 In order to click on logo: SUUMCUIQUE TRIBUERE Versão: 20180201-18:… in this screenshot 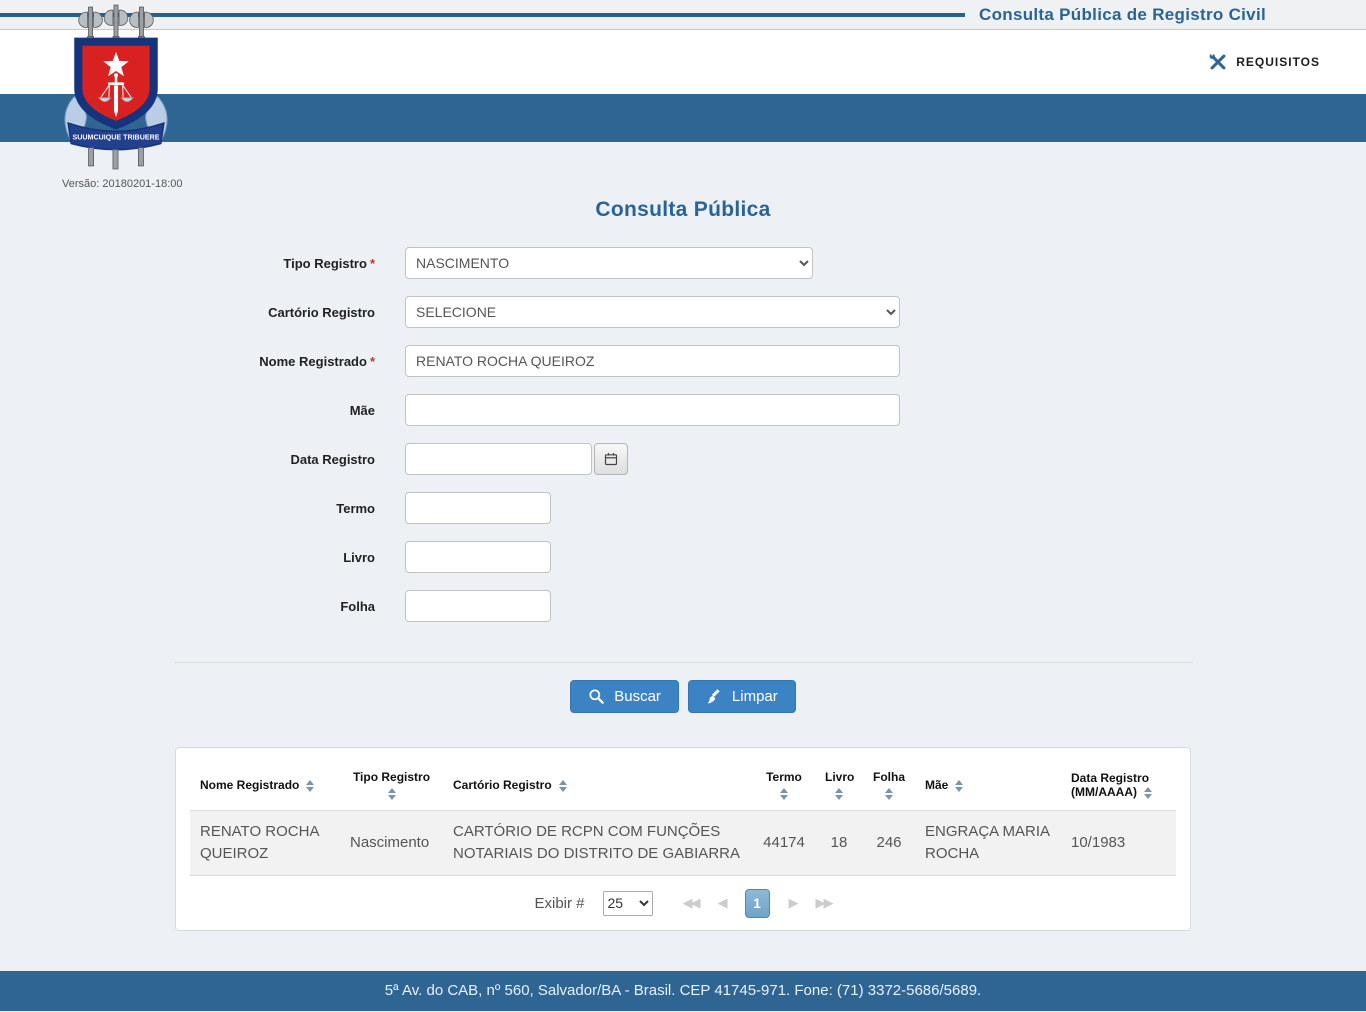, I will do `click(119, 96)`.